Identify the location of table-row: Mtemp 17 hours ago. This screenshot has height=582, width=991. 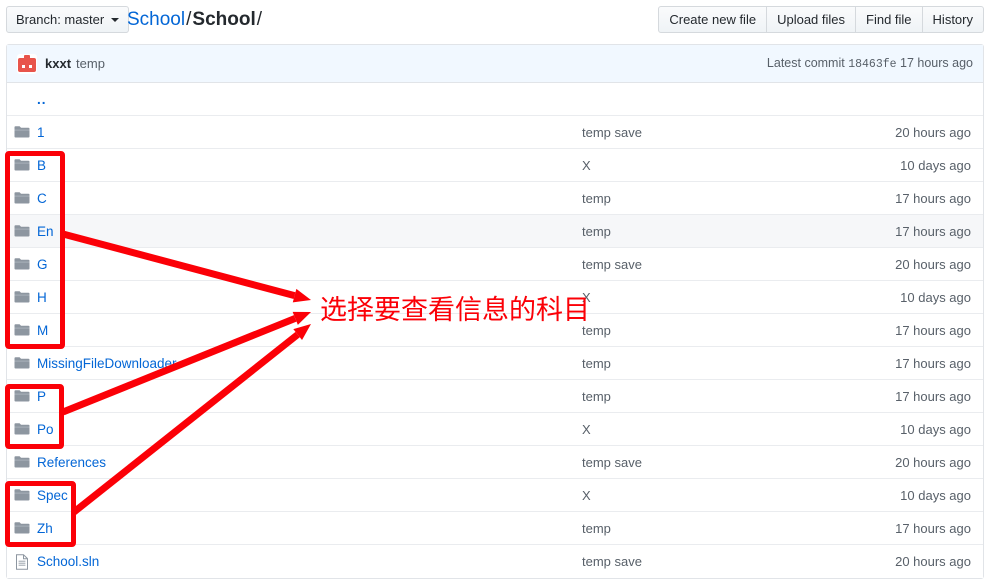
(495, 330).